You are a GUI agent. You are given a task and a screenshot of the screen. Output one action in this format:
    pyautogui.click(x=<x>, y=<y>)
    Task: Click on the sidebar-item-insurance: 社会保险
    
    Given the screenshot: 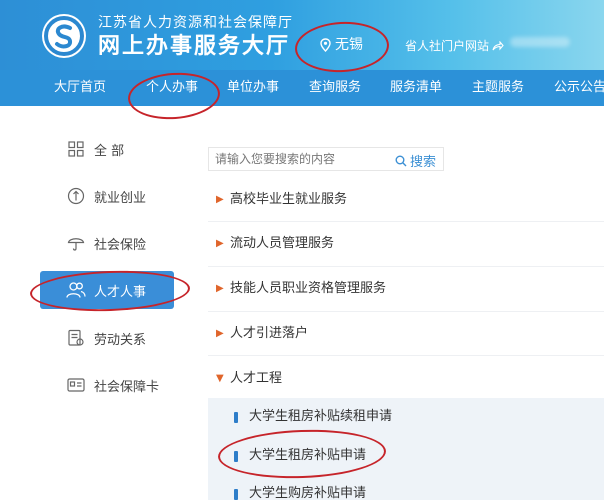 What is the action you would take?
    pyautogui.click(x=107, y=243)
    